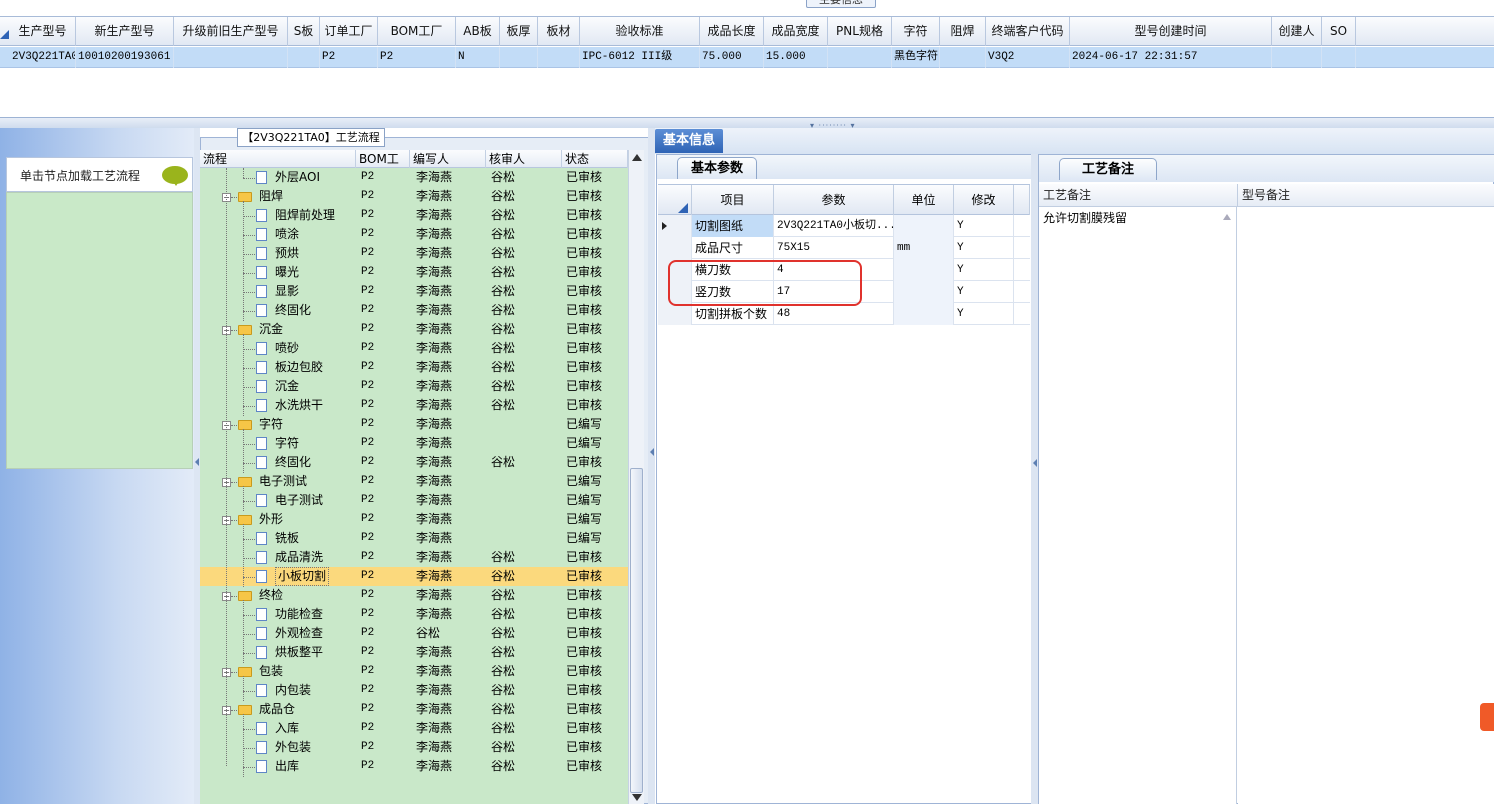 The width and height of the screenshot is (1494, 804). What do you see at coordinates (636, 630) in the screenshot?
I see `scroll-thumb` at bounding box center [636, 630].